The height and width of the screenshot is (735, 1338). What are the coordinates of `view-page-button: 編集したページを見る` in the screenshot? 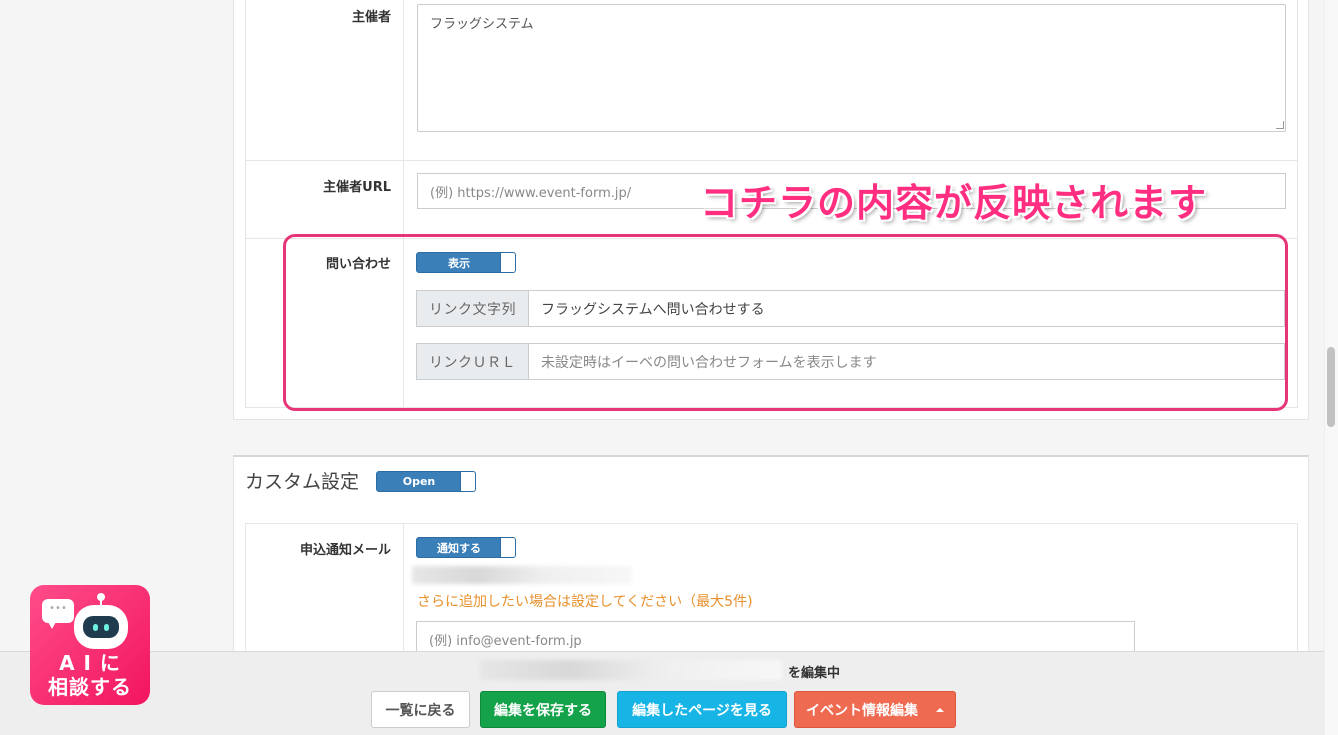 It's located at (702, 709).